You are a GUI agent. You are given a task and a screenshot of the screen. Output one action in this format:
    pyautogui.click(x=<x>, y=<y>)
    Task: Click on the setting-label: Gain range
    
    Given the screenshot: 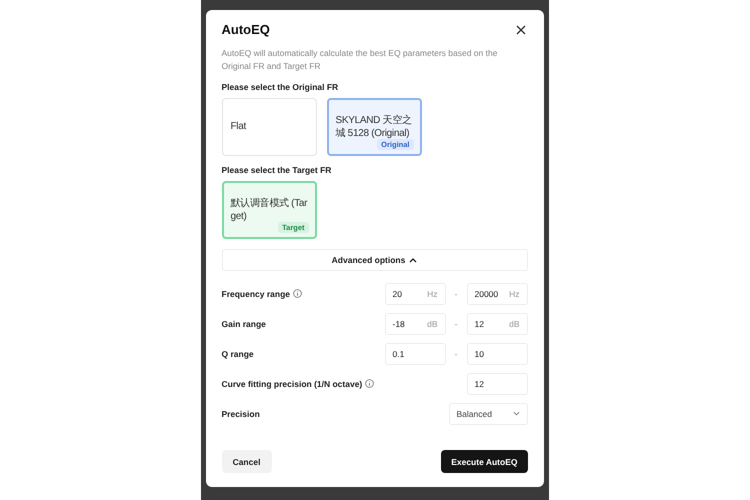 What is the action you would take?
    pyautogui.click(x=244, y=323)
    